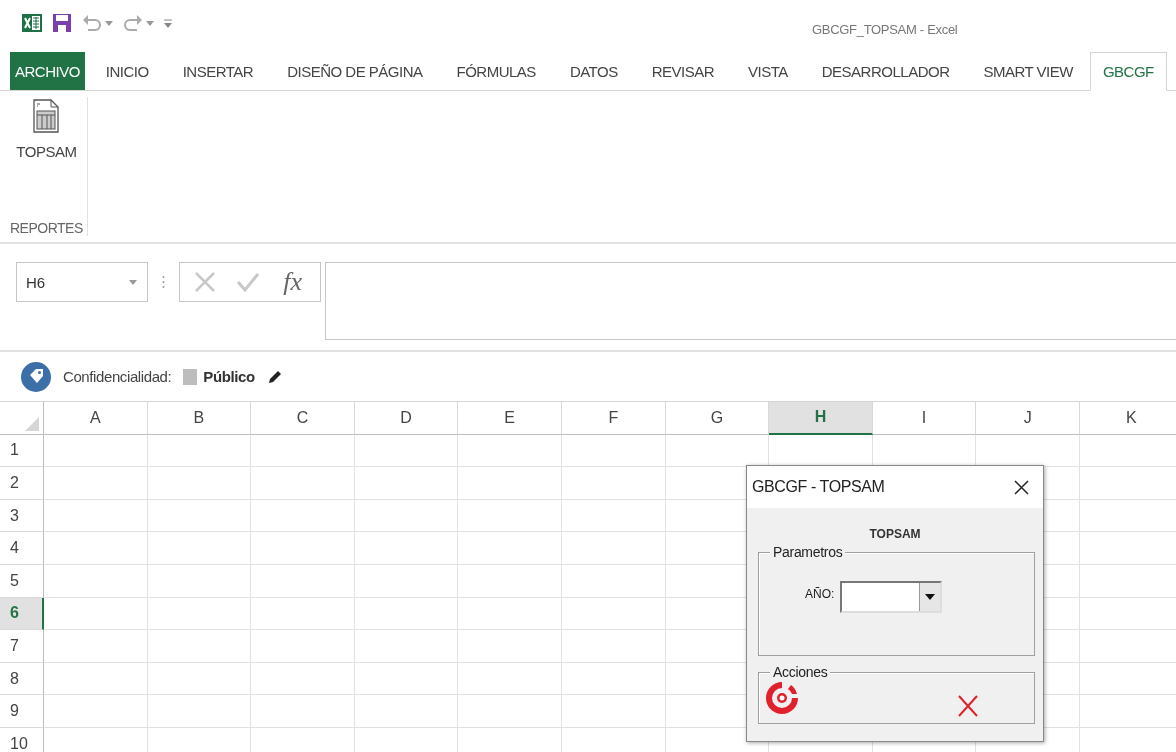 Image resolution: width=1176 pixels, height=752 pixels. What do you see at coordinates (22, 516) in the screenshot?
I see `row-header: 3` at bounding box center [22, 516].